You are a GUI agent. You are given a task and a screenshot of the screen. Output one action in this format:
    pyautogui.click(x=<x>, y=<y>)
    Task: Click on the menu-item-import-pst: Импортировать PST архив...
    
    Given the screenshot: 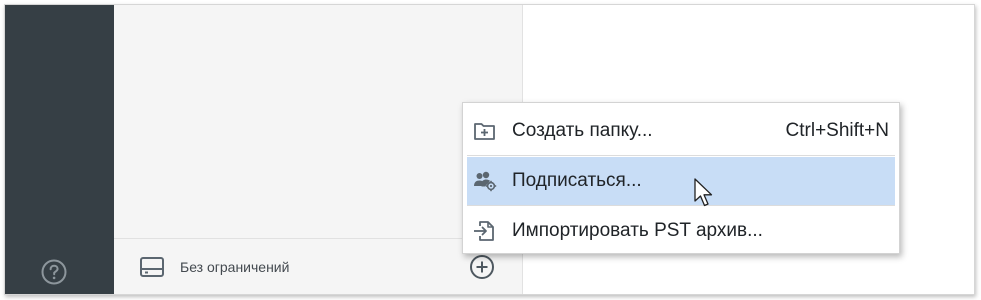 What is the action you would take?
    pyautogui.click(x=681, y=231)
    